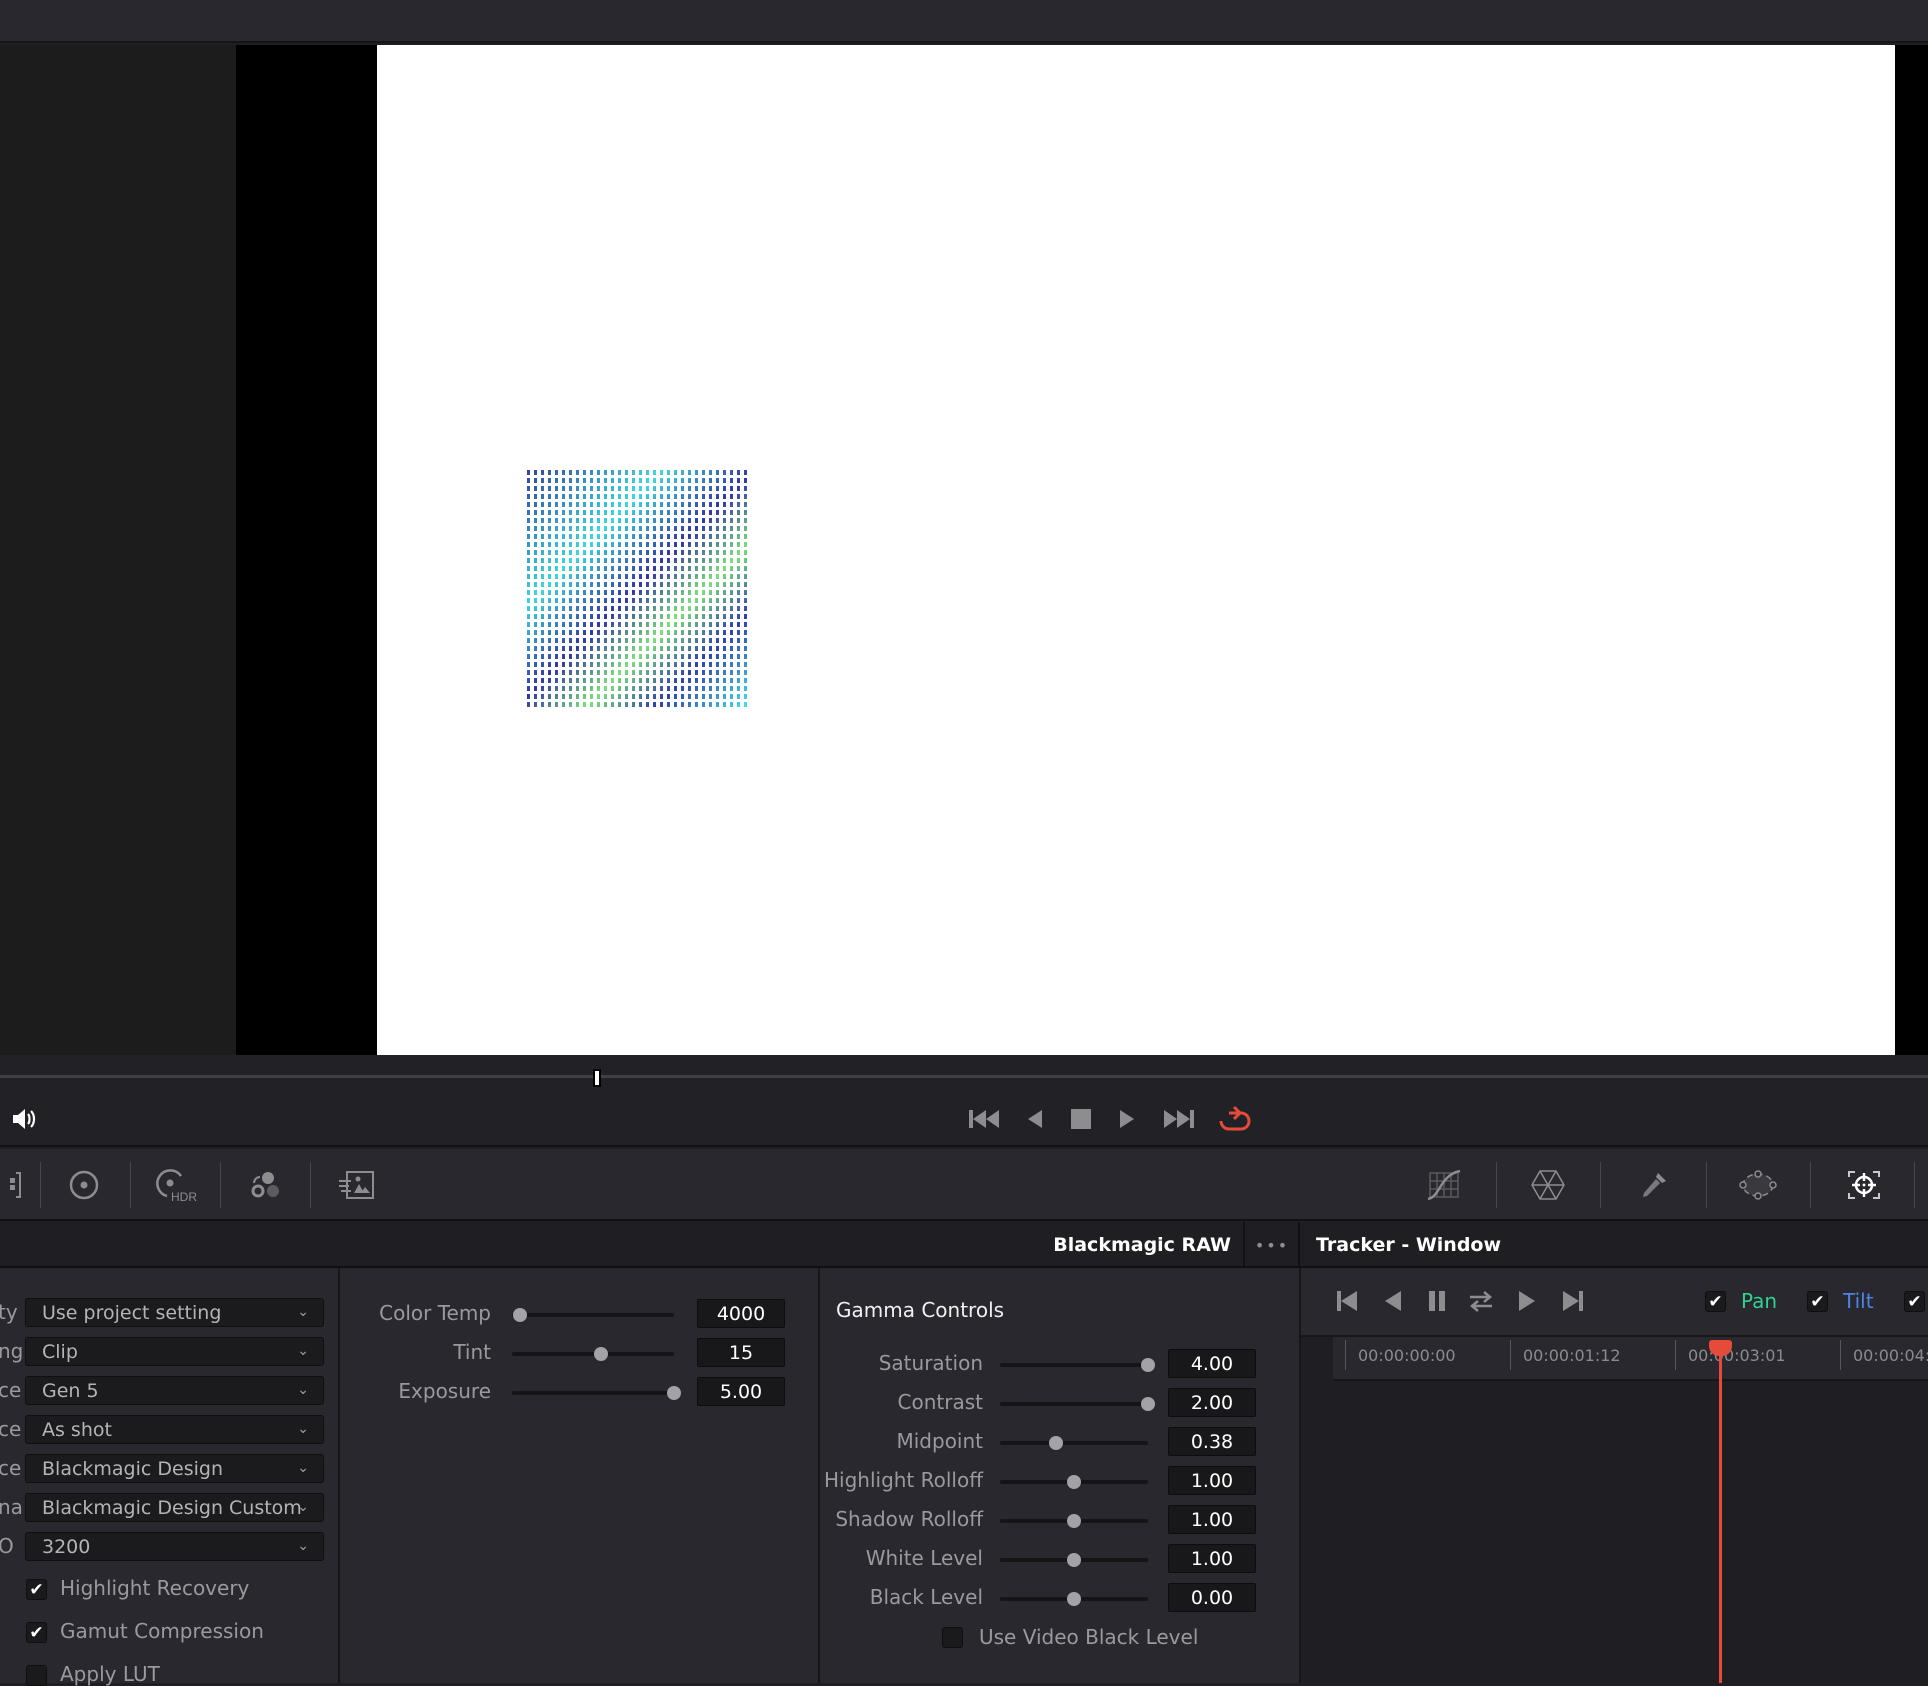 This screenshot has height=1686, width=1928. I want to click on play-icon, so click(1127, 1119).